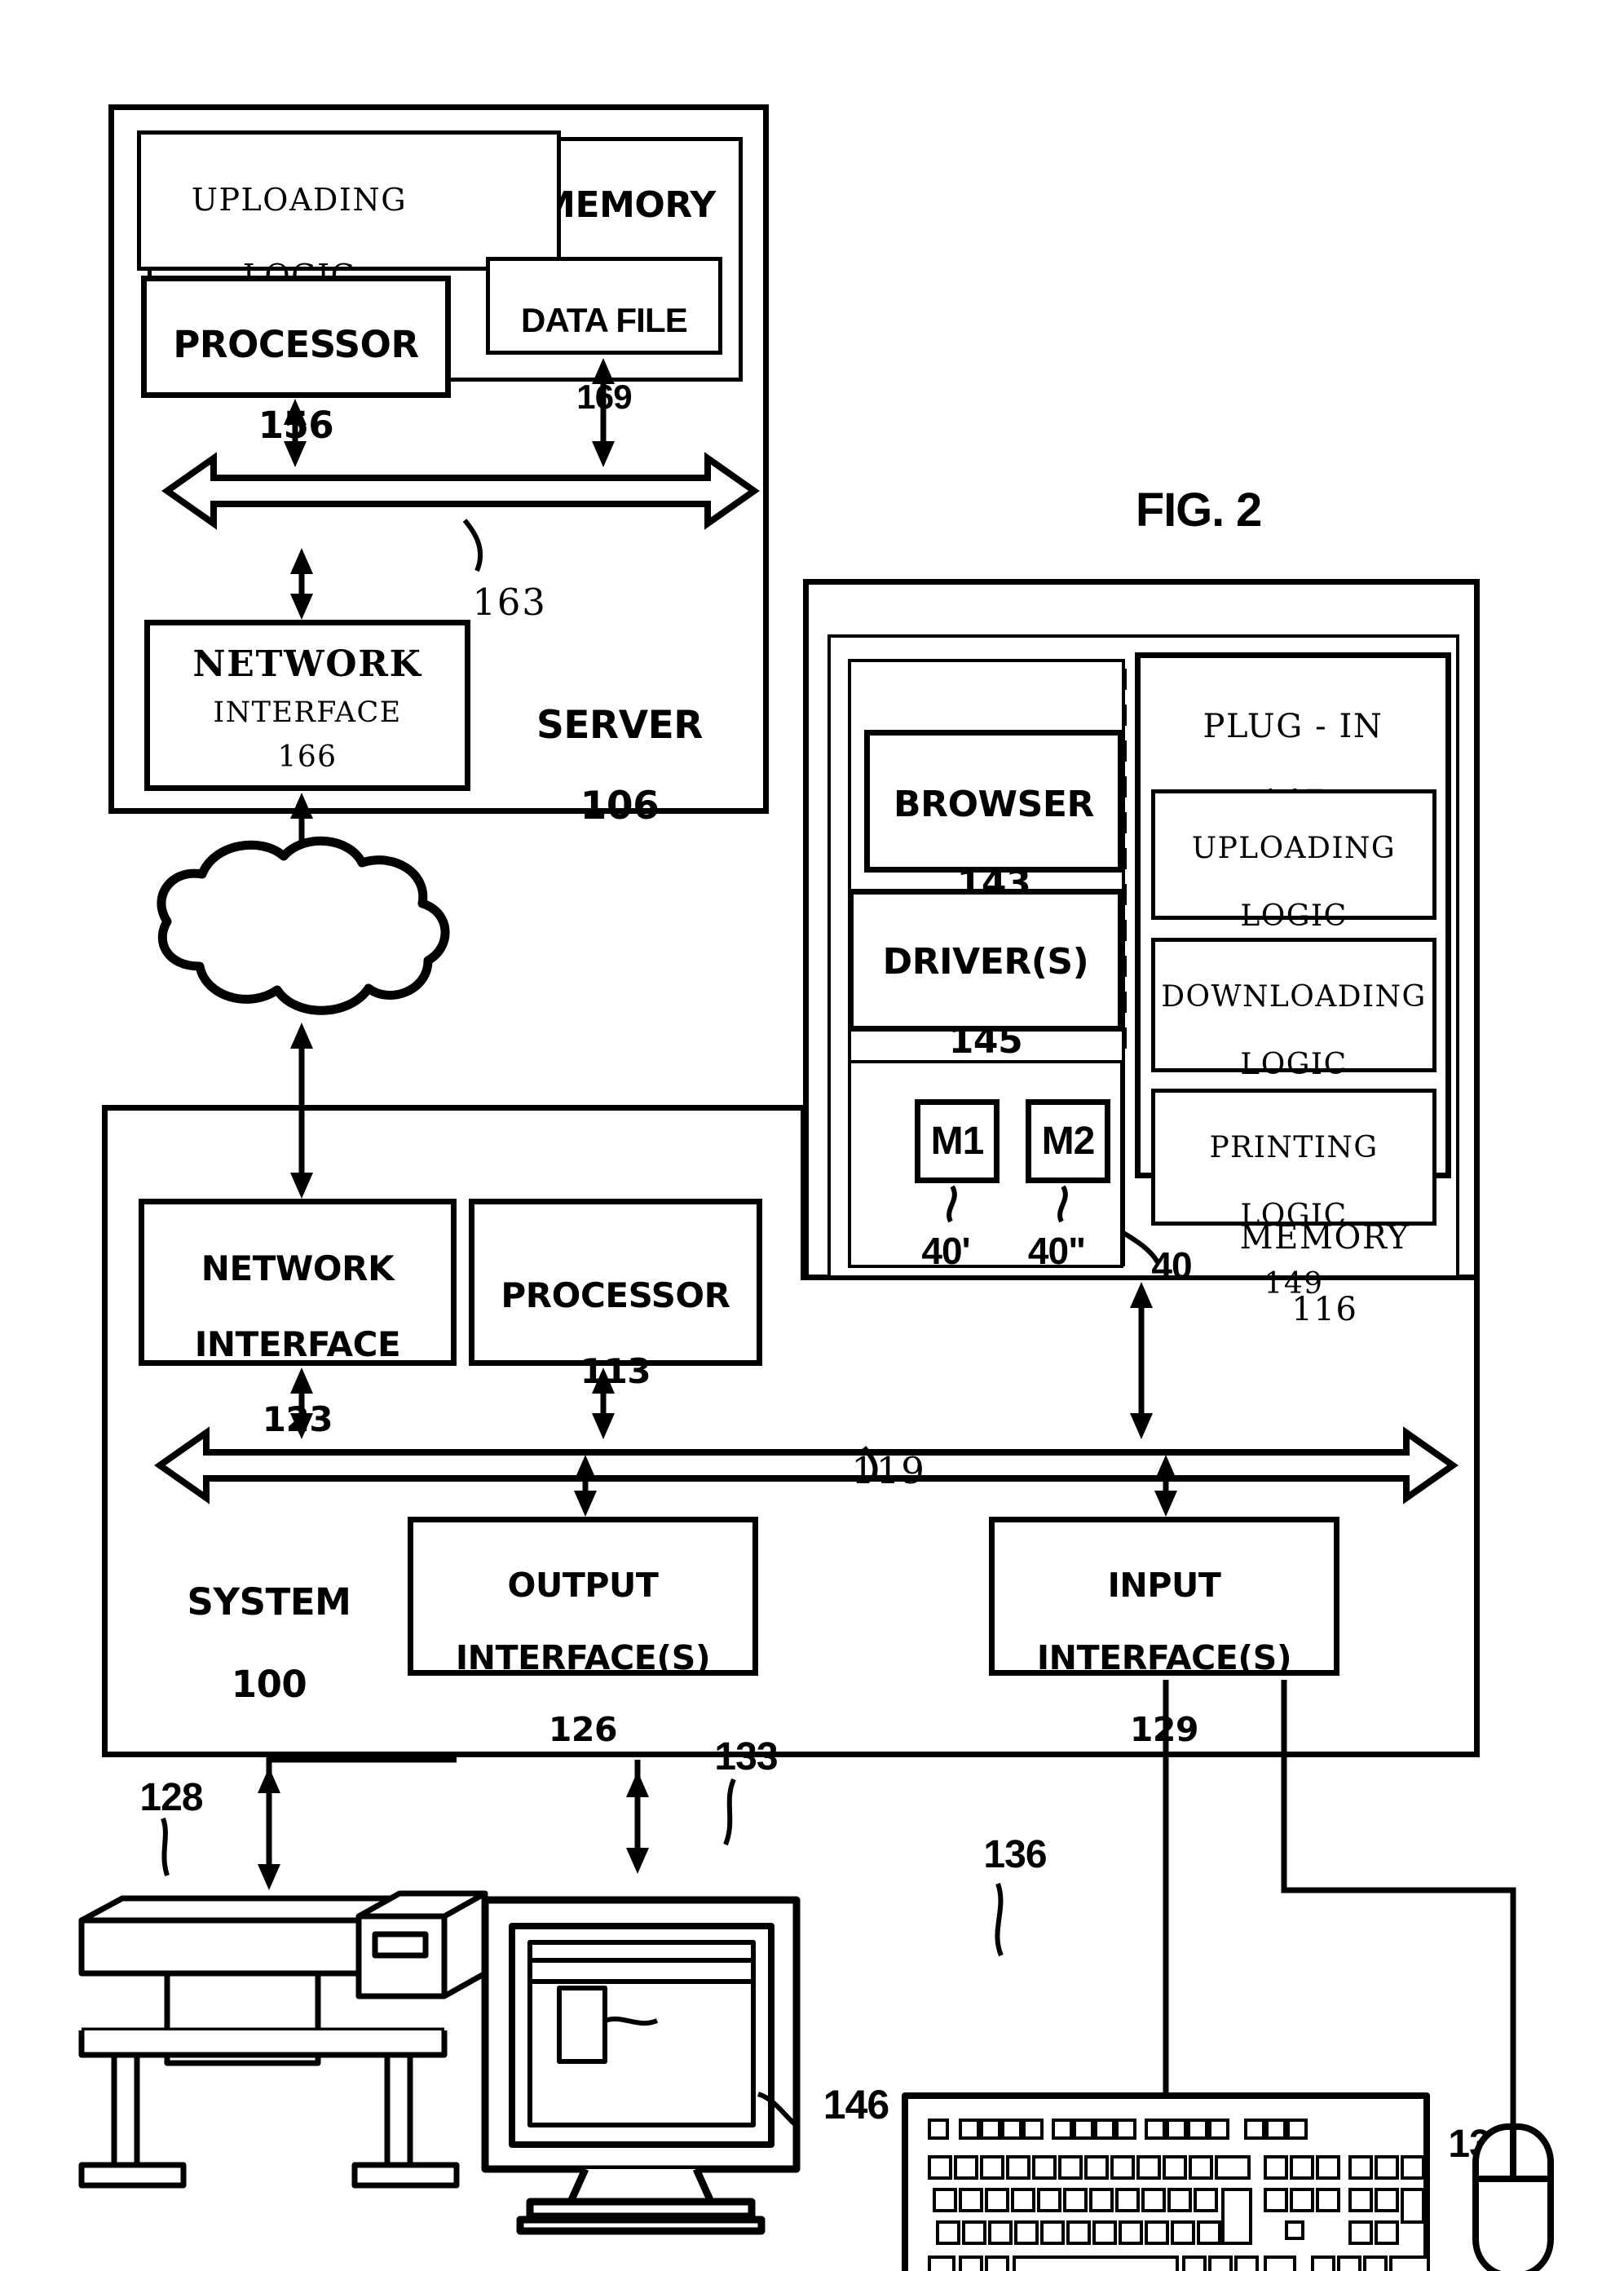  Describe the element at coordinates (746, 1756) in the screenshot. I see `monitor-ref: 133` at that location.